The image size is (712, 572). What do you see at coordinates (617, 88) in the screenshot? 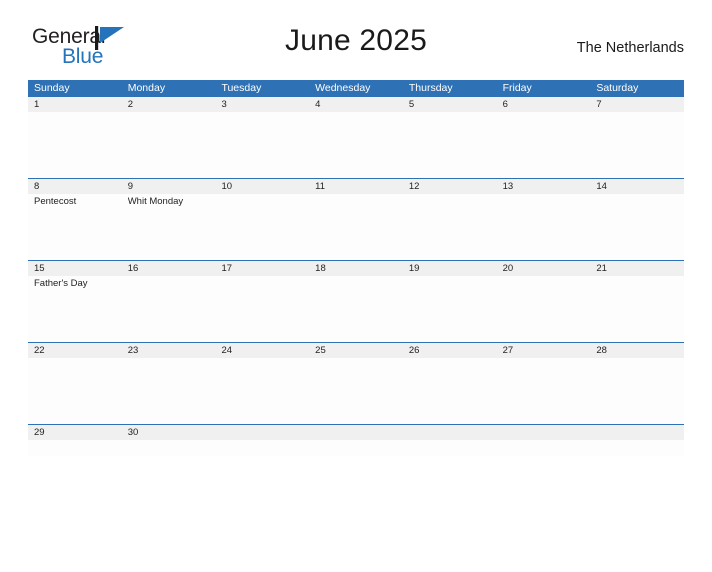
I see `weekday-header-saturday: Saturday` at bounding box center [617, 88].